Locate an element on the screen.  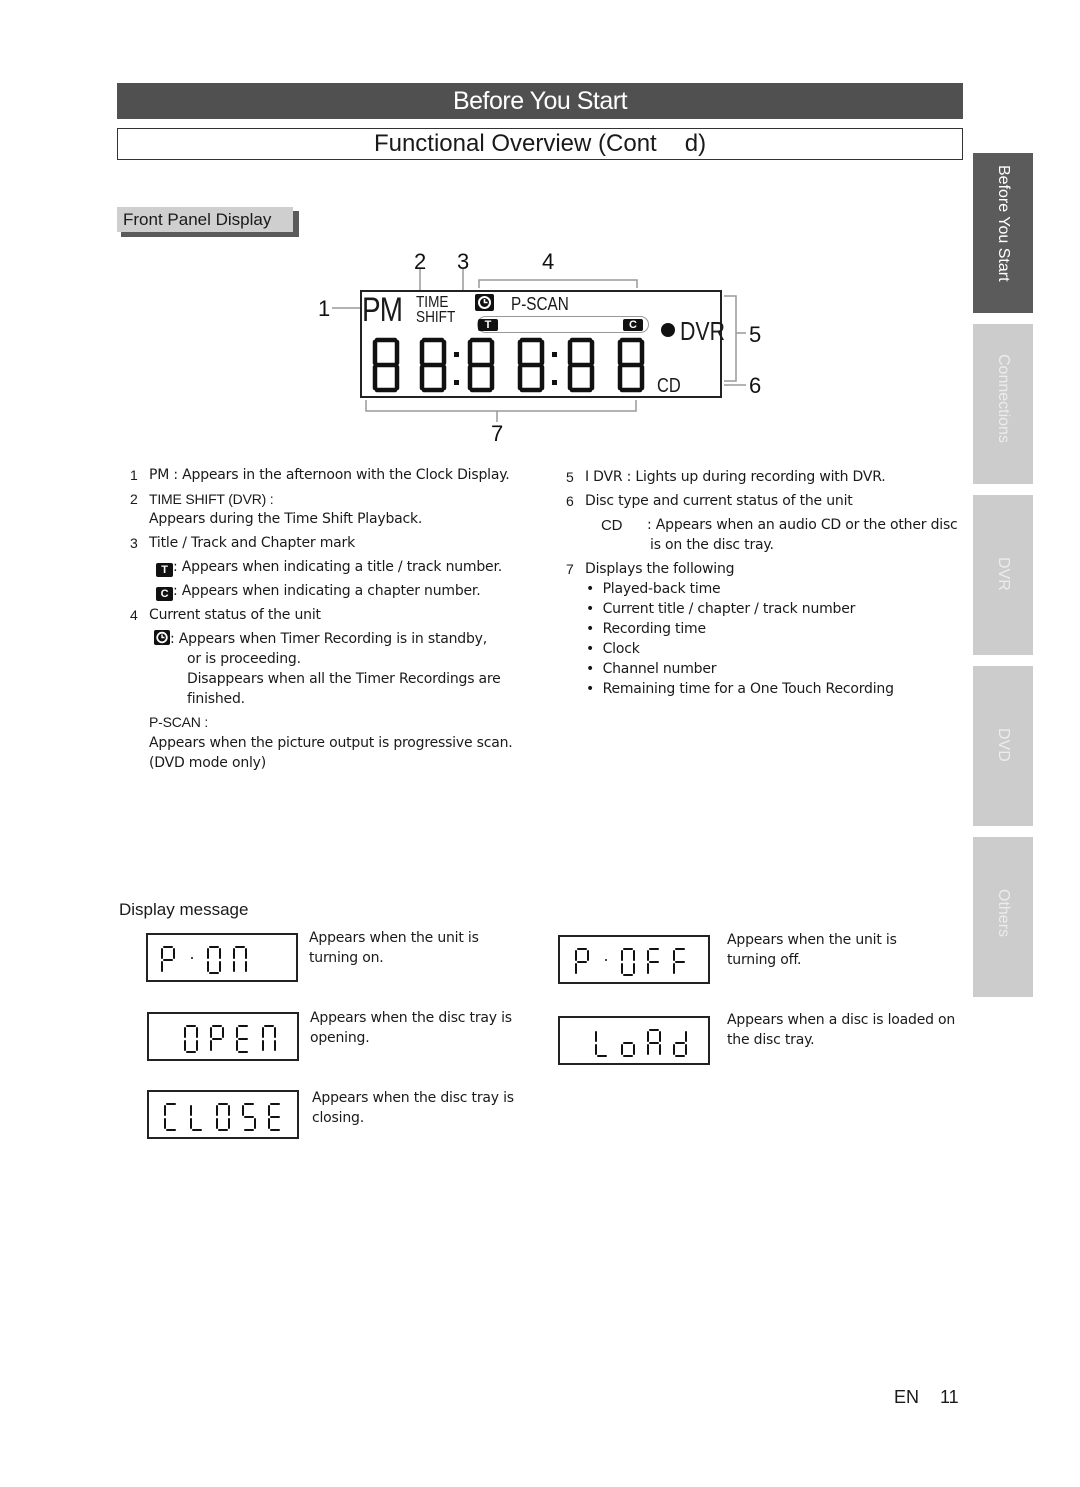
message-desc-line-2: turning on. is located at coordinates (346, 958).